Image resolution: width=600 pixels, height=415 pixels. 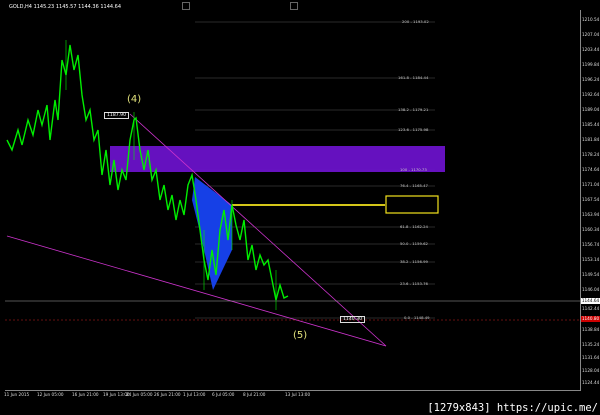 I want to click on price-tick: 1196.24, so click(x=591, y=79).